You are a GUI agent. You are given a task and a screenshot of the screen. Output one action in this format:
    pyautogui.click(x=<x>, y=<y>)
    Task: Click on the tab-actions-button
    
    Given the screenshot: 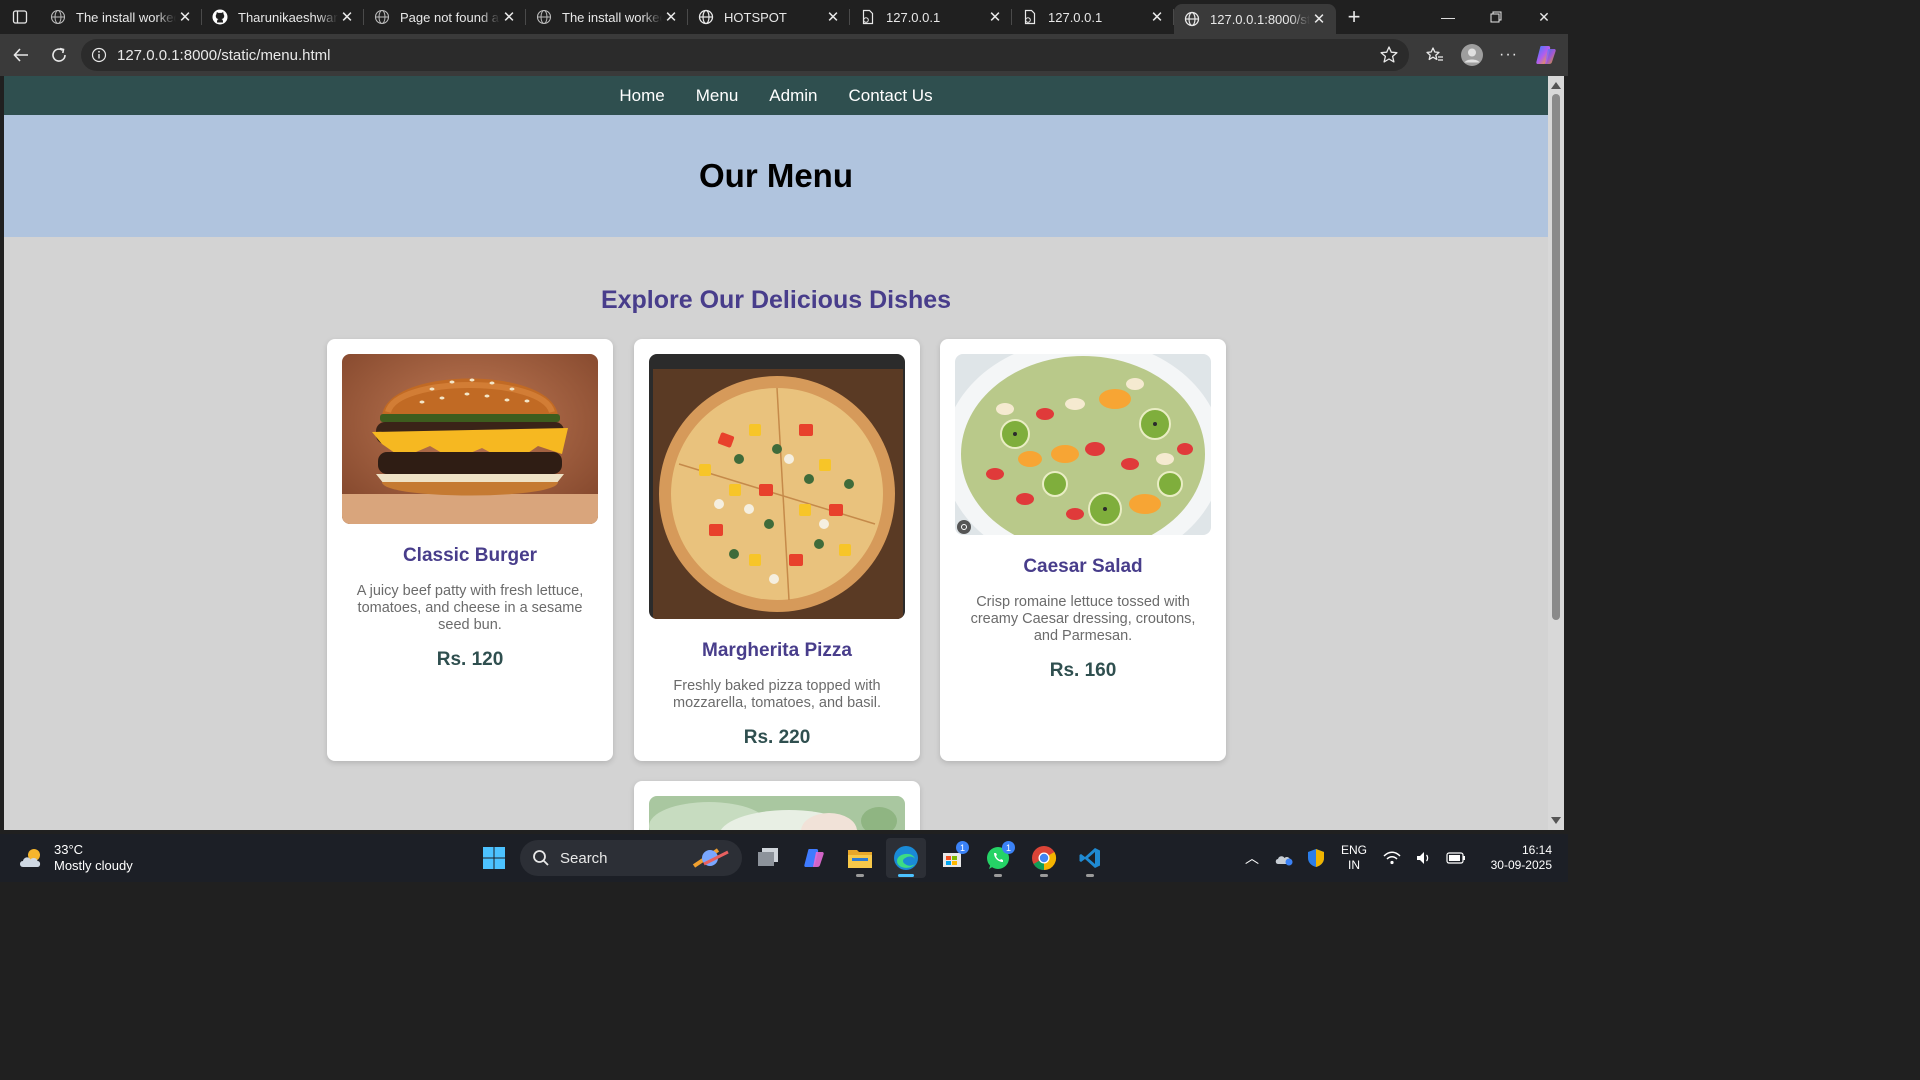 What is the action you would take?
    pyautogui.click(x=20, y=17)
    